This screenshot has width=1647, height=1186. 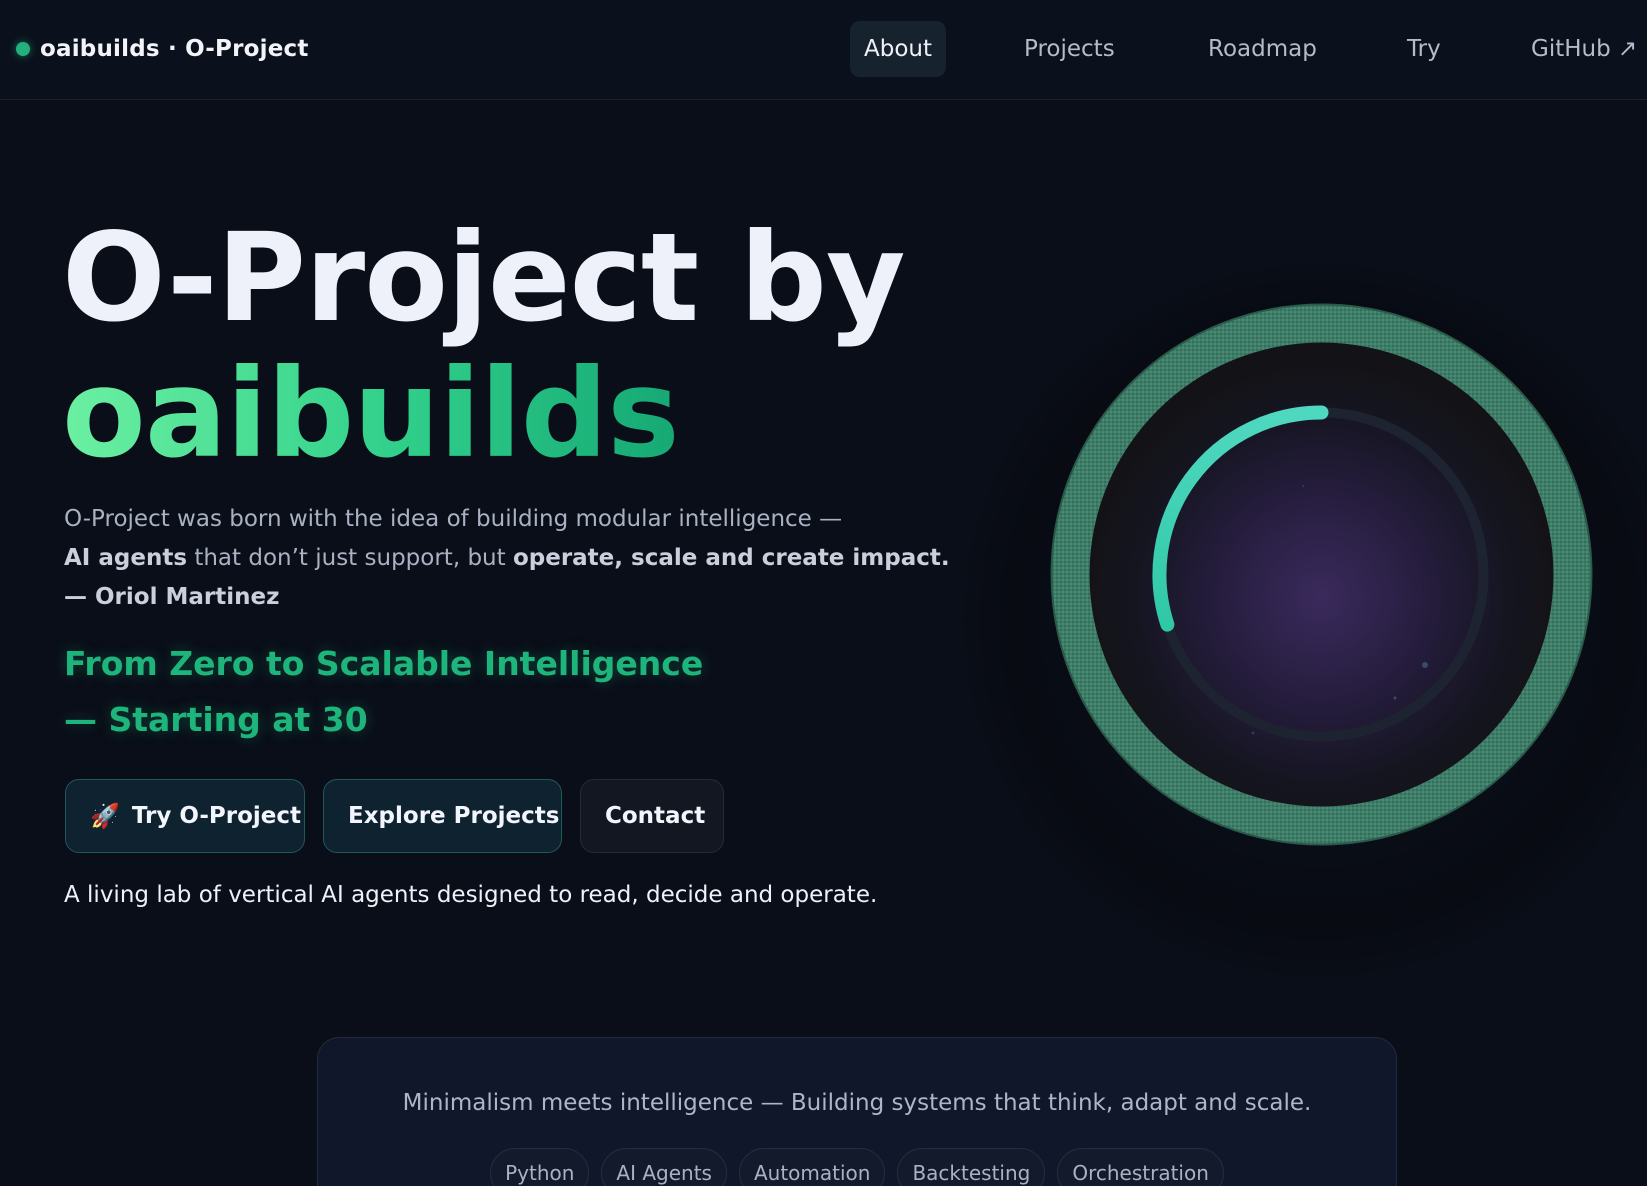 I want to click on chip-automation: Automation, so click(x=812, y=1167).